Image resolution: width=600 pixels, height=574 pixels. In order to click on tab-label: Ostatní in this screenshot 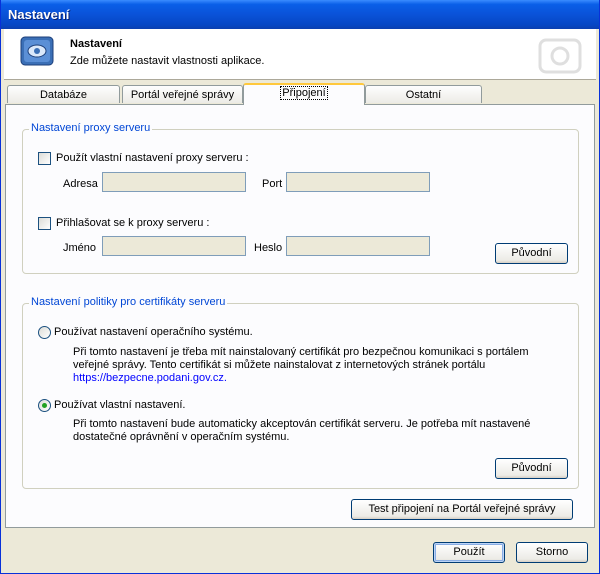, I will do `click(423, 95)`.